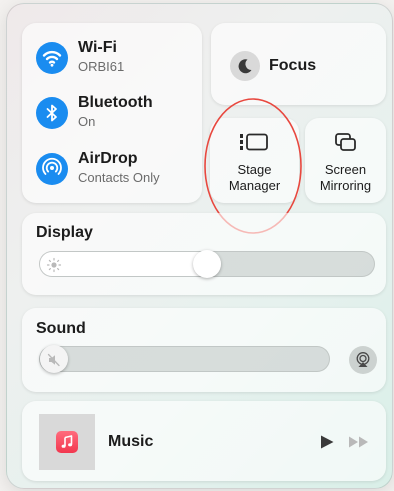 The height and width of the screenshot is (491, 394). Describe the element at coordinates (254, 169) in the screenshot. I see `stage-manager-label-line1: Stage` at that location.